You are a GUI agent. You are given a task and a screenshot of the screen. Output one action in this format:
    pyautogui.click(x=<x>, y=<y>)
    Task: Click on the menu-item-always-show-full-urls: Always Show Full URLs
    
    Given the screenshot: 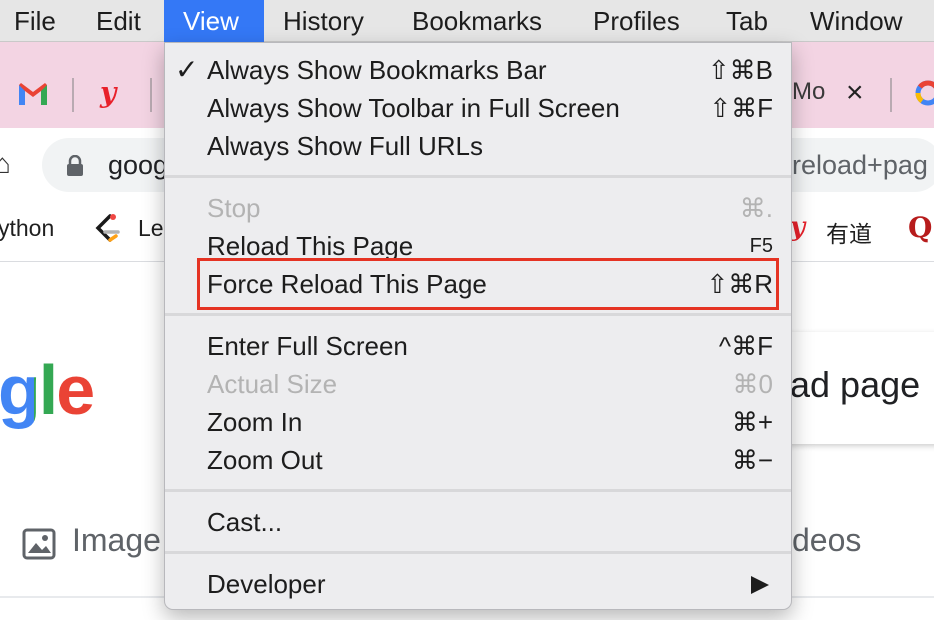 What is the action you would take?
    pyautogui.click(x=478, y=146)
    